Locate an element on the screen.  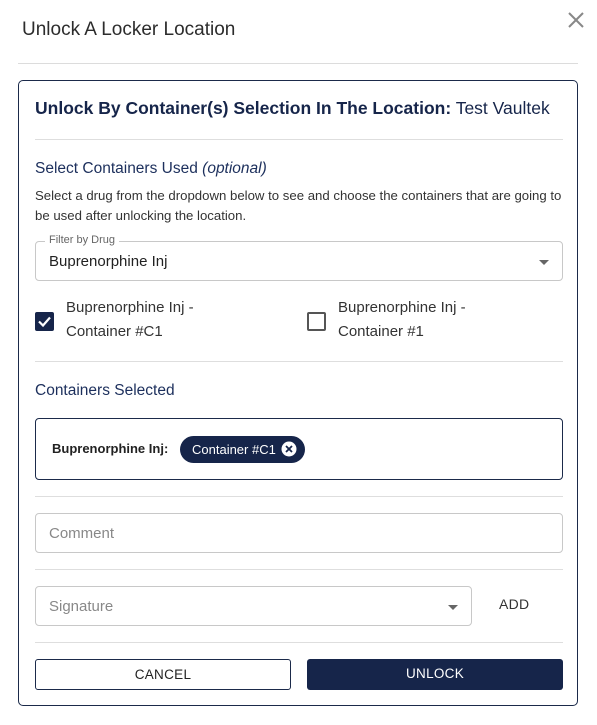
containers-selected-label: Containers Selected is located at coordinates (105, 390).